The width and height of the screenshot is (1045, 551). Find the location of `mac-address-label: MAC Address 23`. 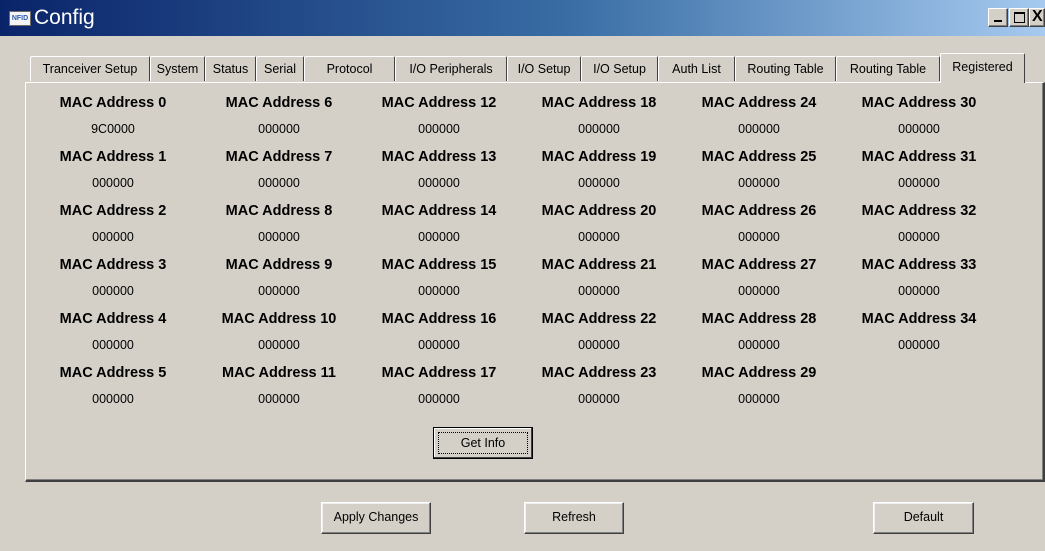

mac-address-label: MAC Address 23 is located at coordinates (599, 373).